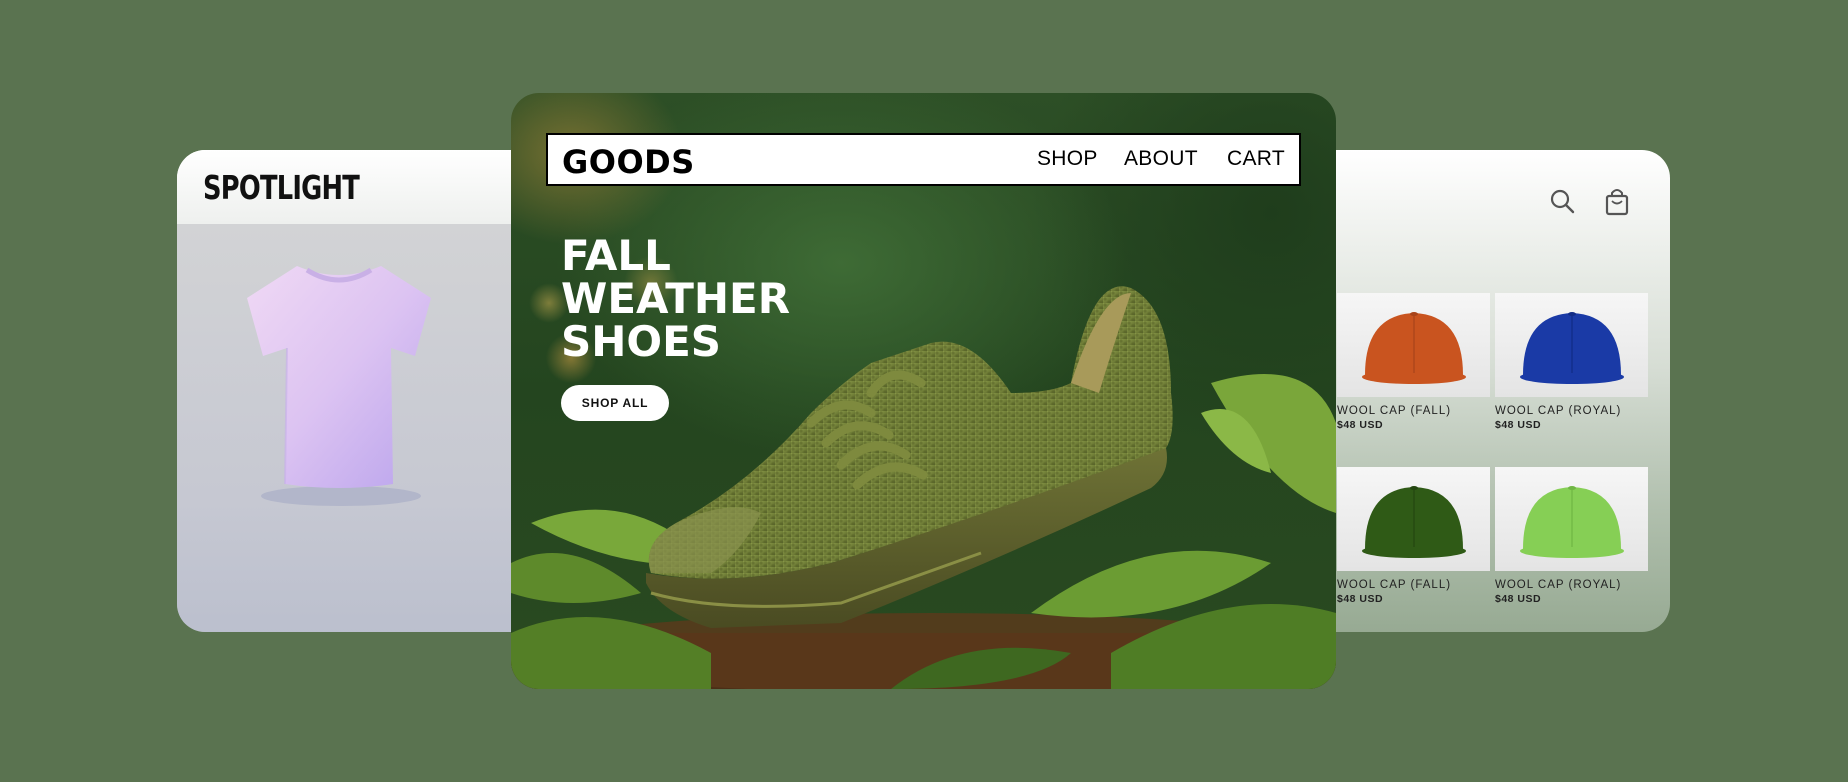 The image size is (1848, 782). What do you see at coordinates (616, 255) in the screenshot?
I see `hero-headline-line: FALL` at bounding box center [616, 255].